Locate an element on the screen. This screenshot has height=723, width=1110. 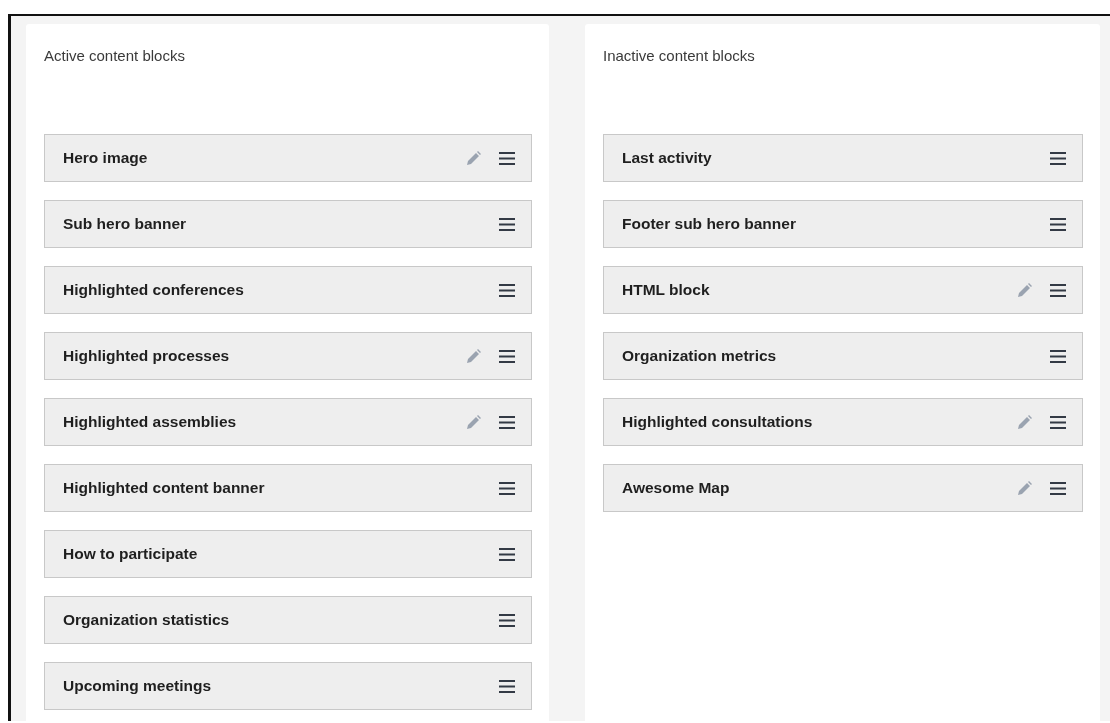
panel-title: Inactive content blocks is located at coordinates (679, 56).